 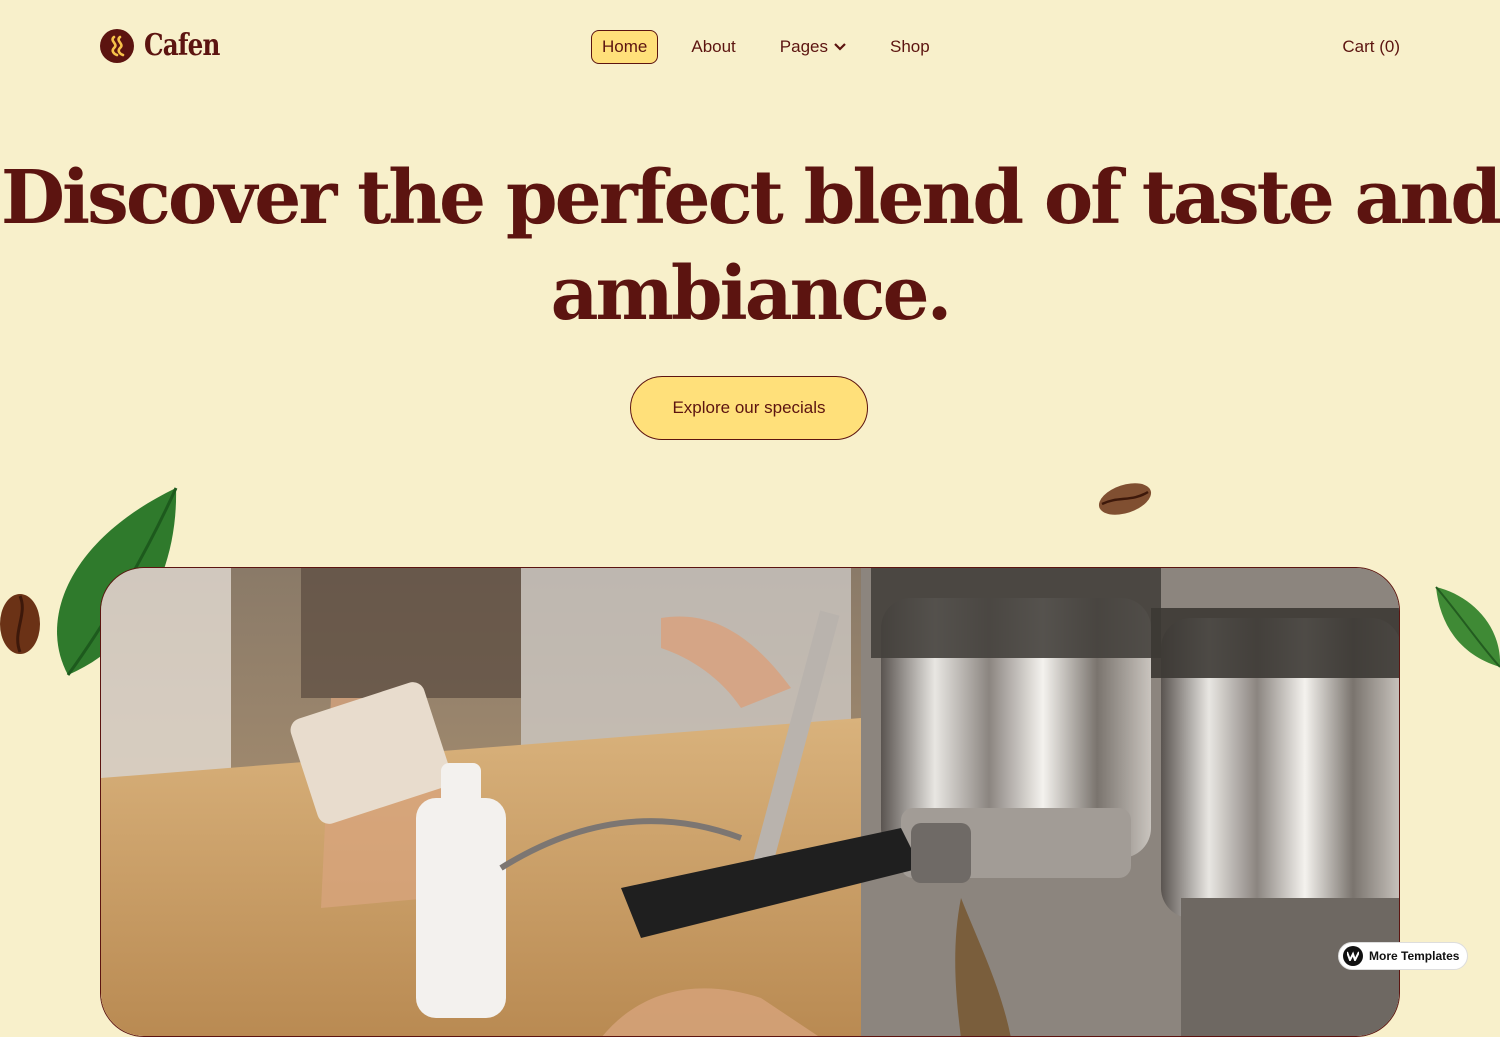 I want to click on coffee-steam-logo-icon, so click(x=117, y=45).